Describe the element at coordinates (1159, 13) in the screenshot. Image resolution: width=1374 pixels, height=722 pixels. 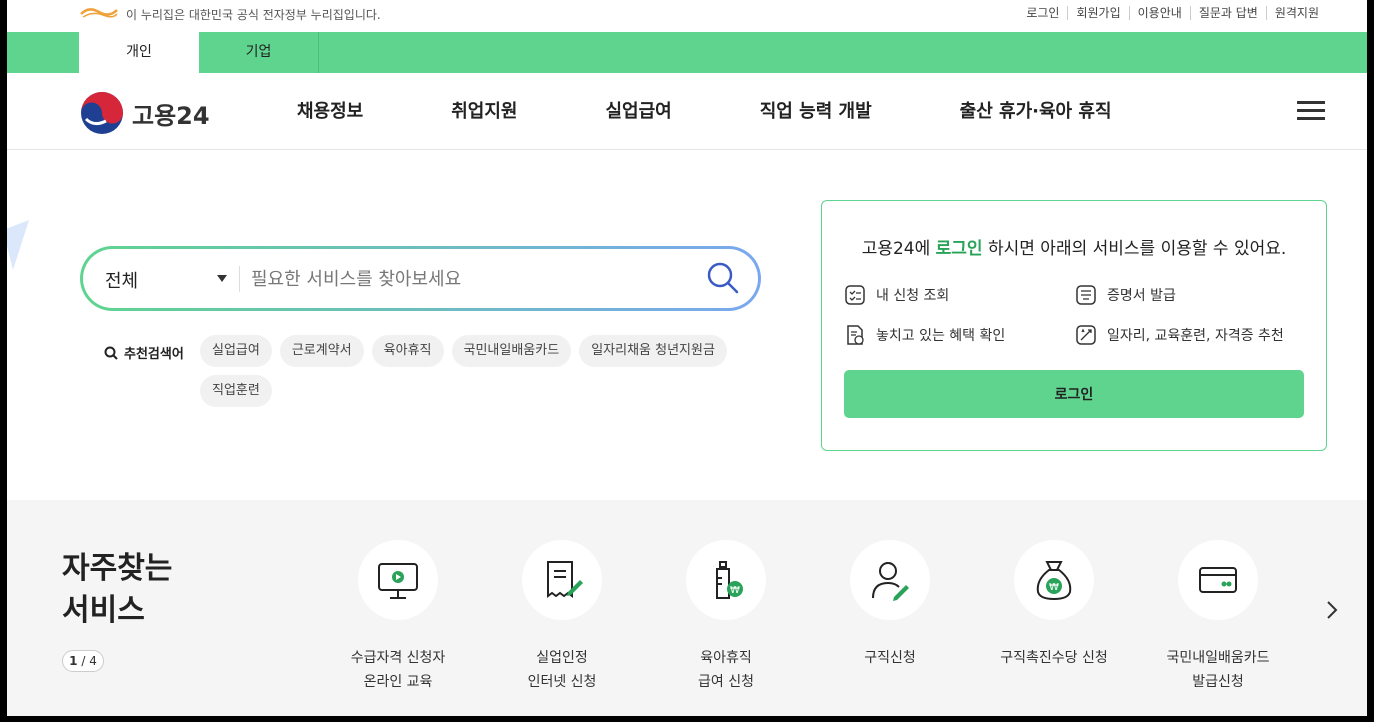
I see `guide-link: 이용안내` at that location.